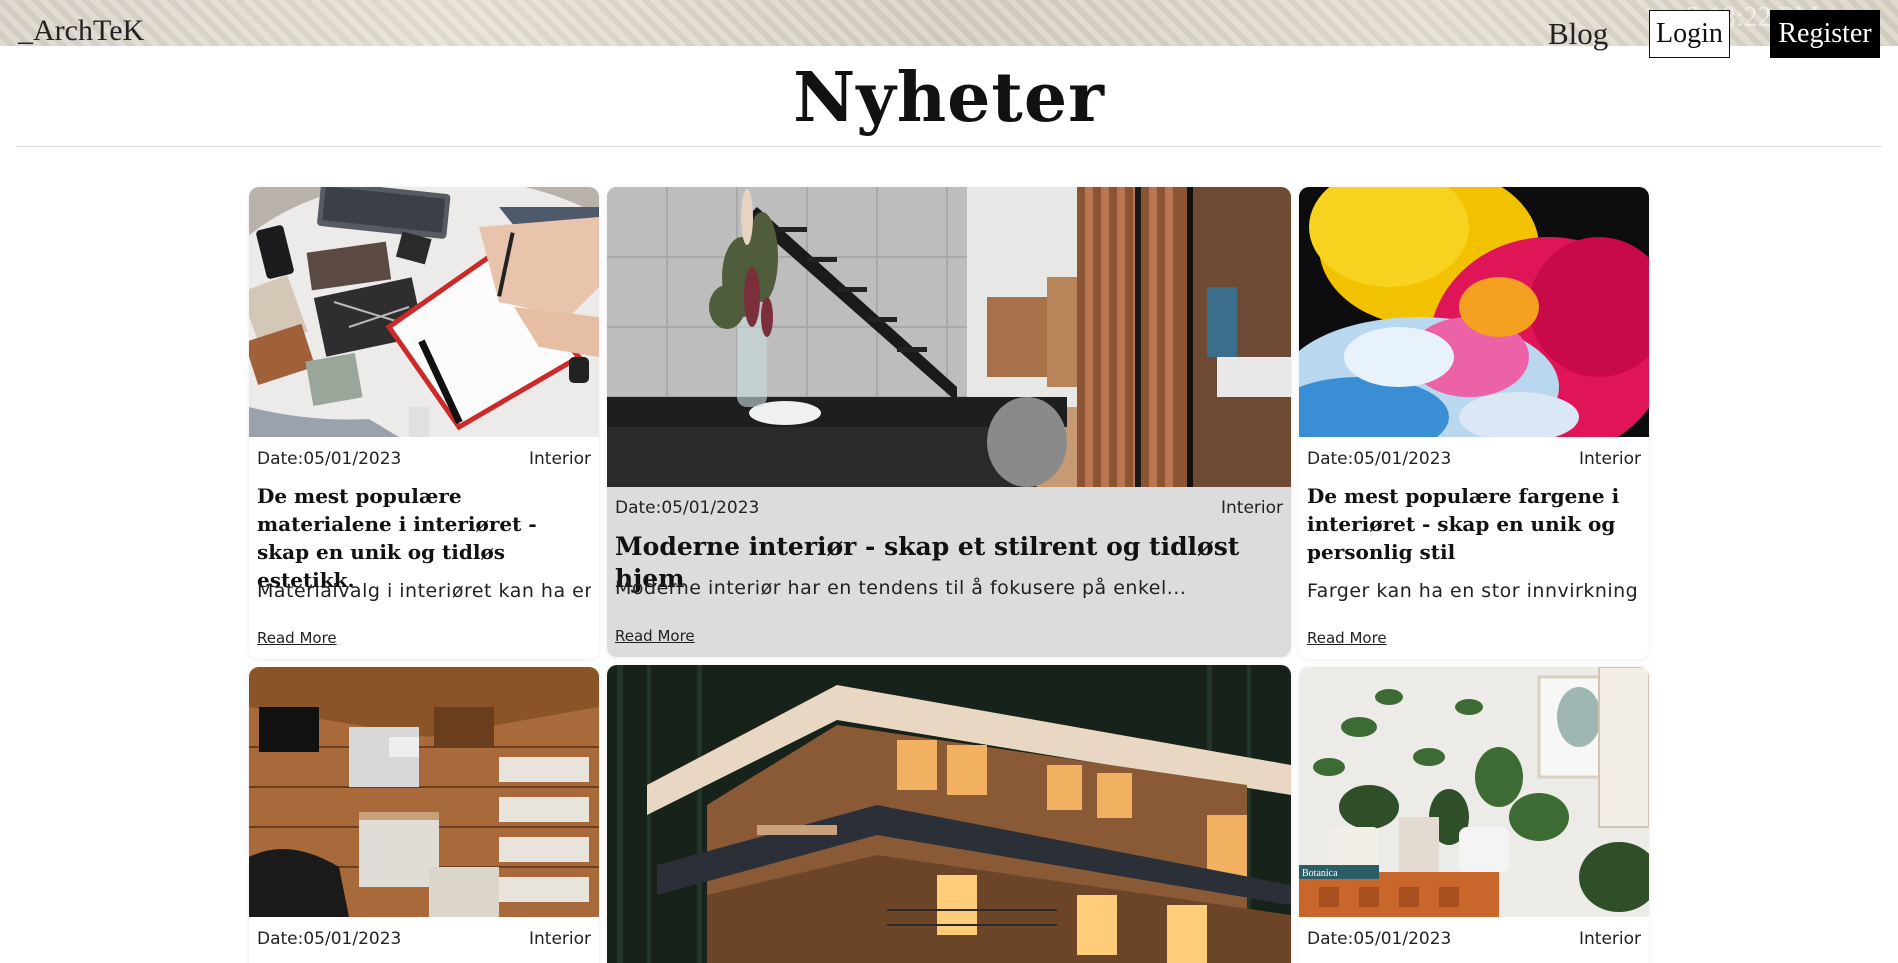 This screenshot has width=1898, height=963. I want to click on site-logo: _ArchTeK, so click(81, 31).